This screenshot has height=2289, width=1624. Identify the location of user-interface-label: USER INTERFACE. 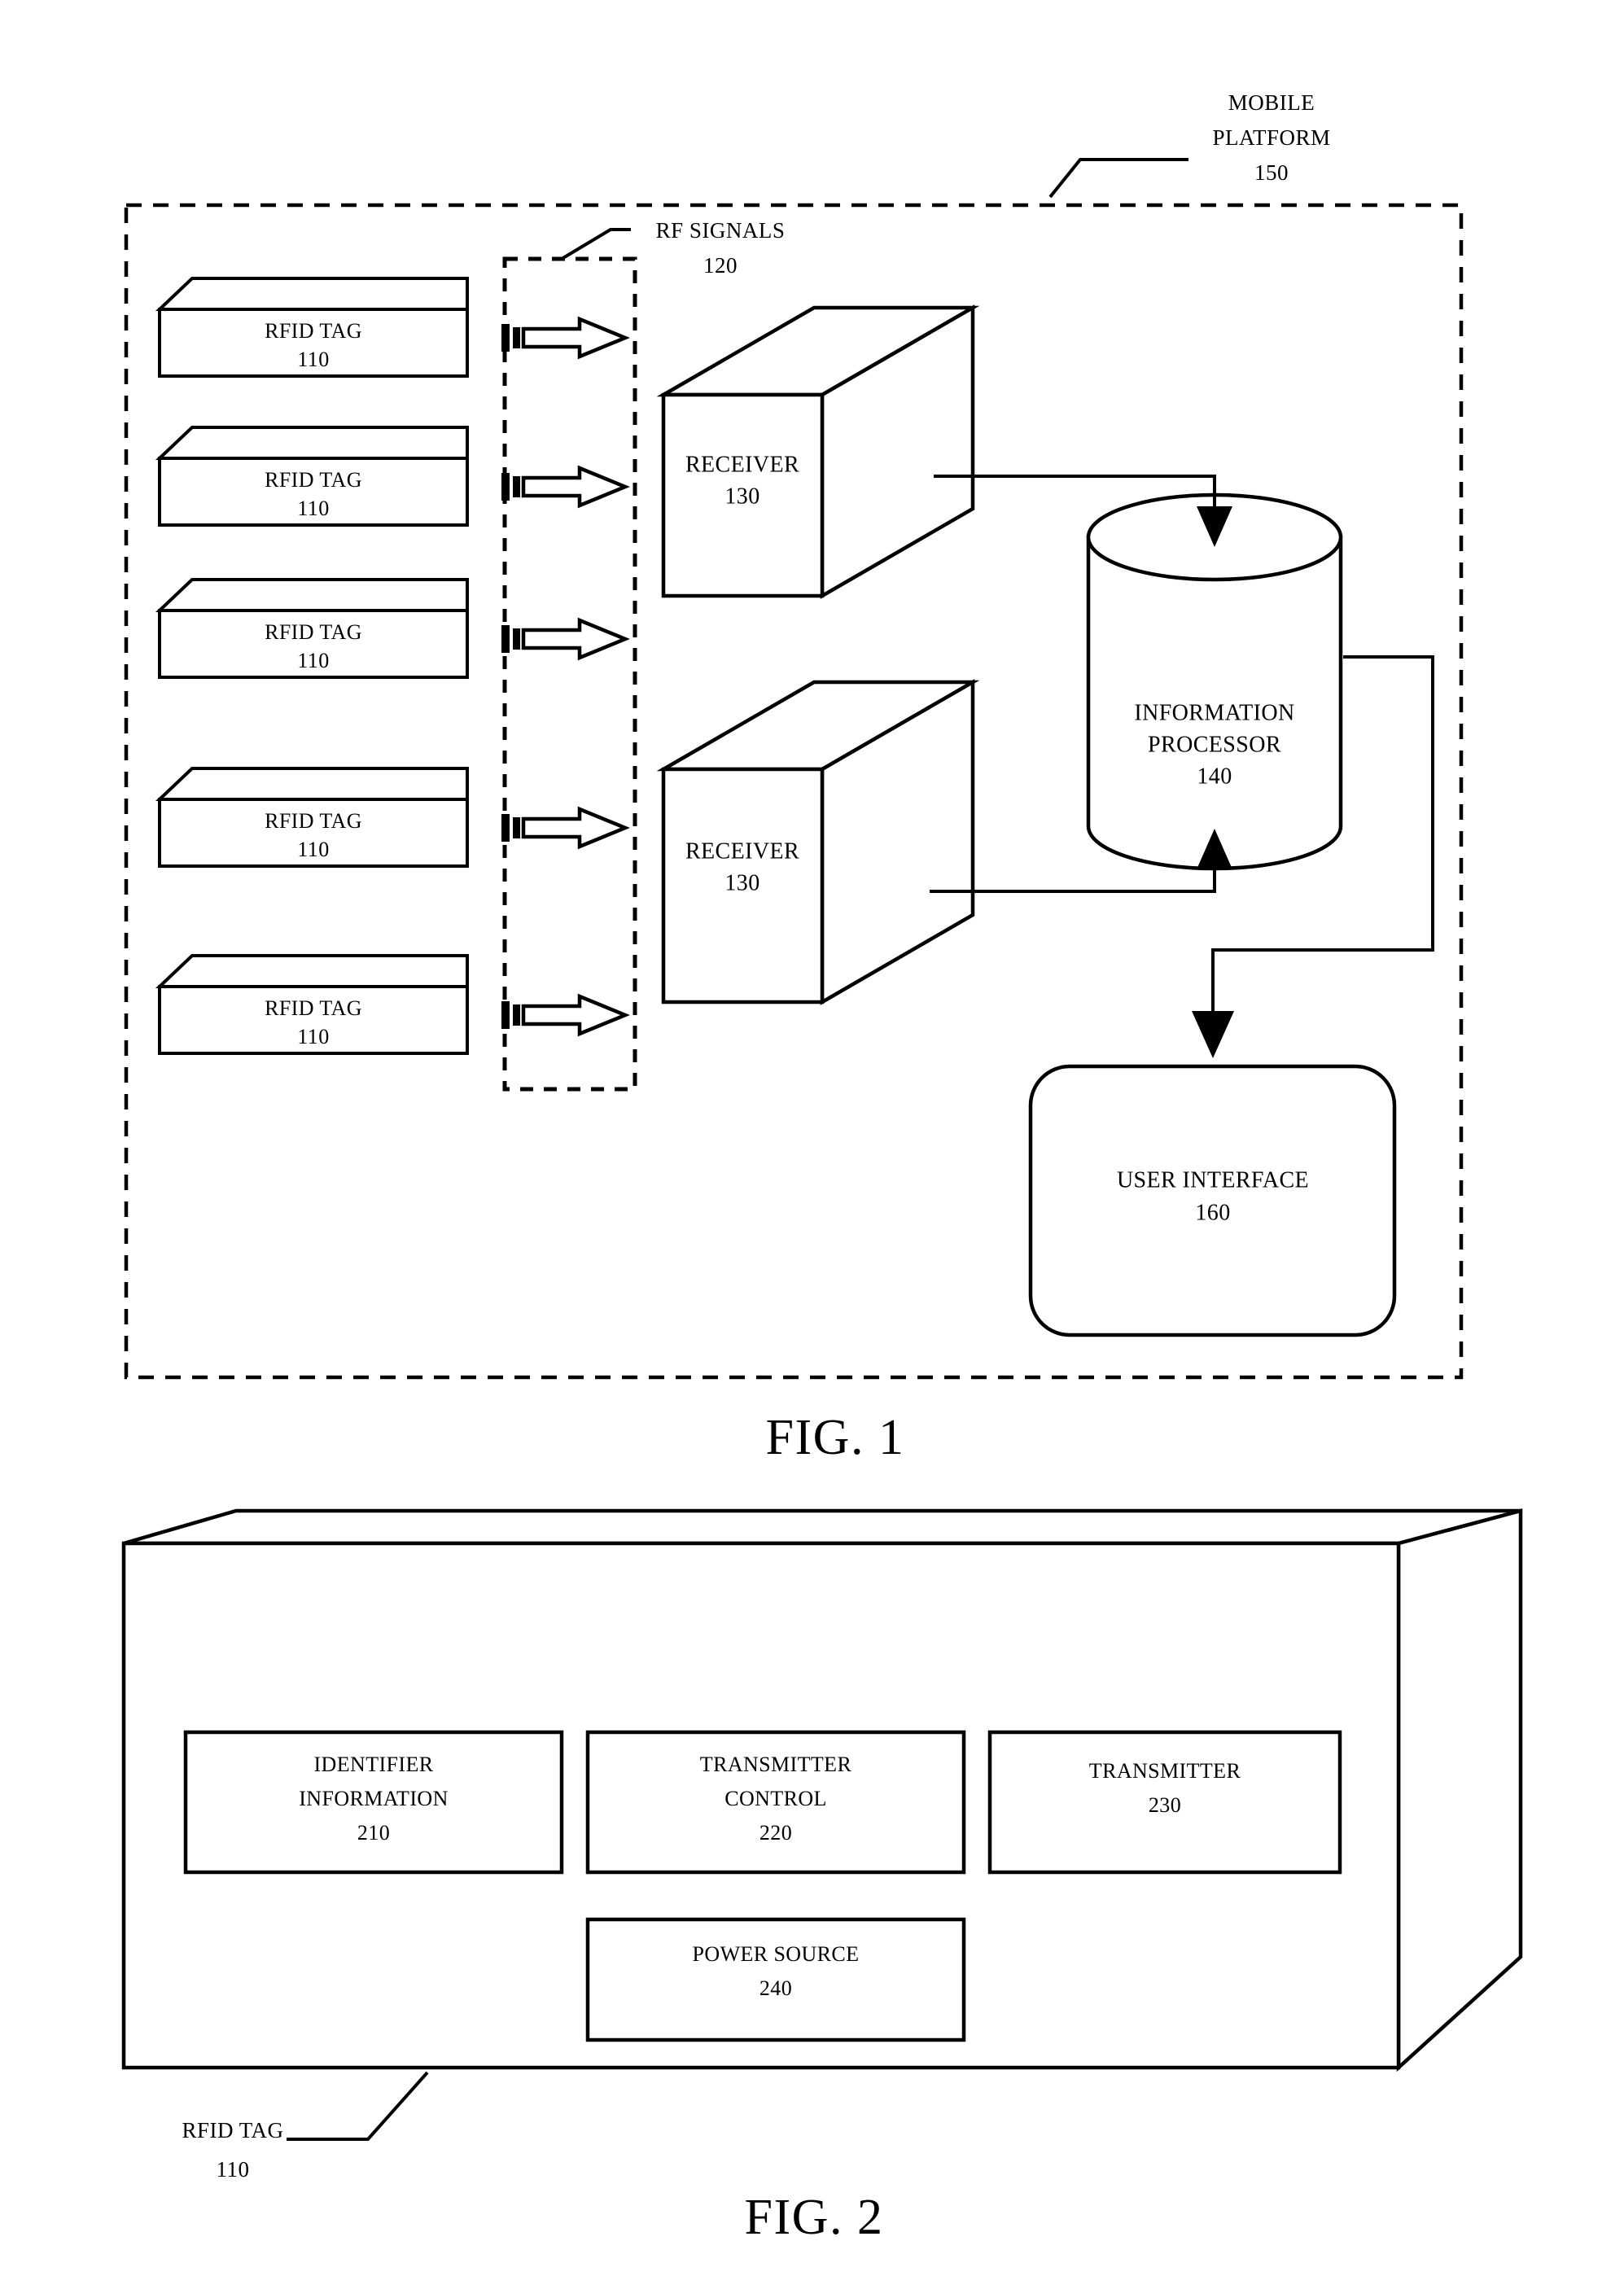
(1213, 1180).